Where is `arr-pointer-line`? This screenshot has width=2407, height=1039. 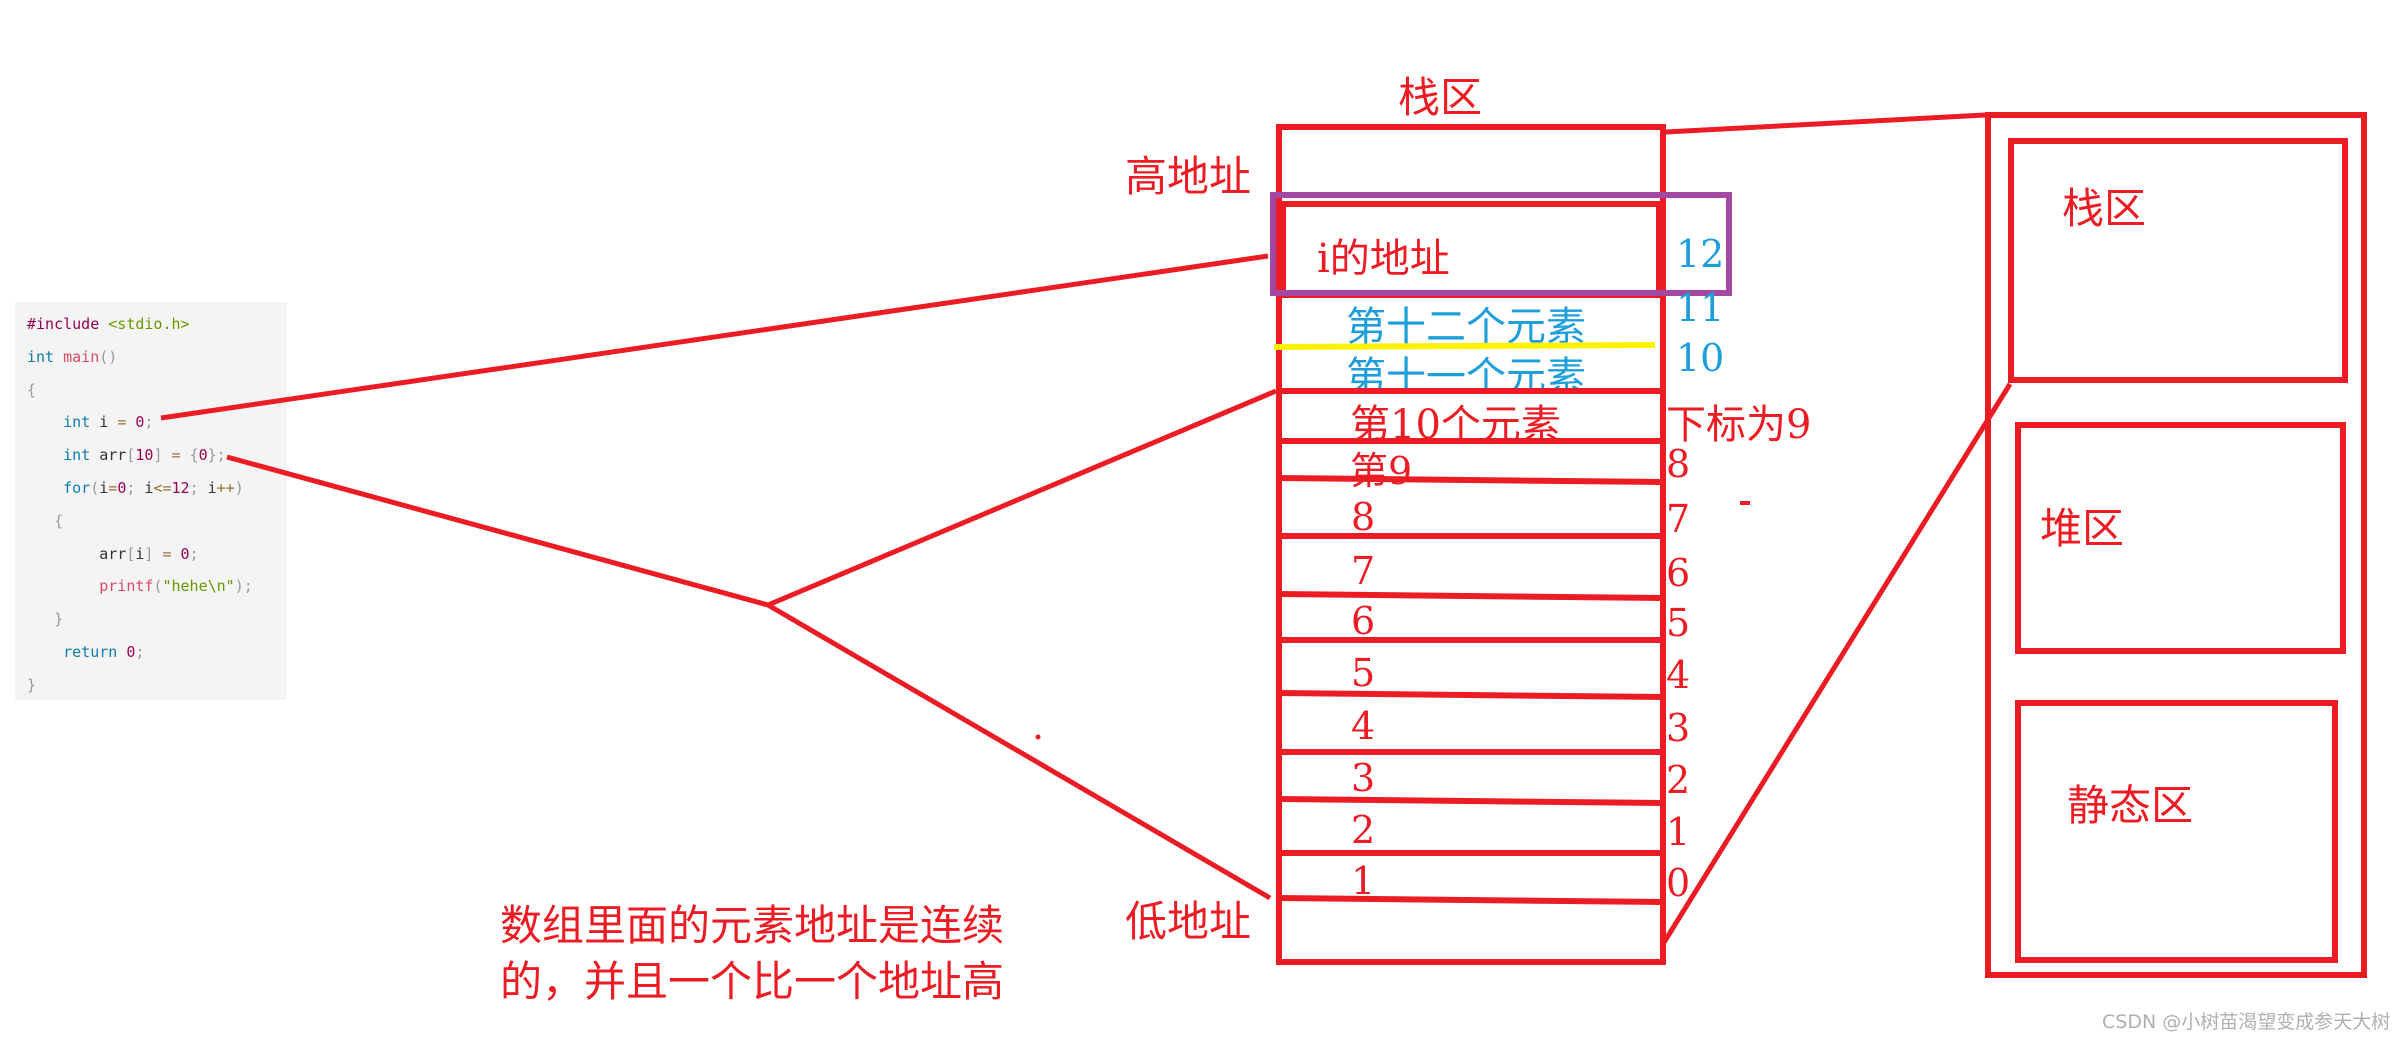
arr-pointer-line is located at coordinates (497, 531).